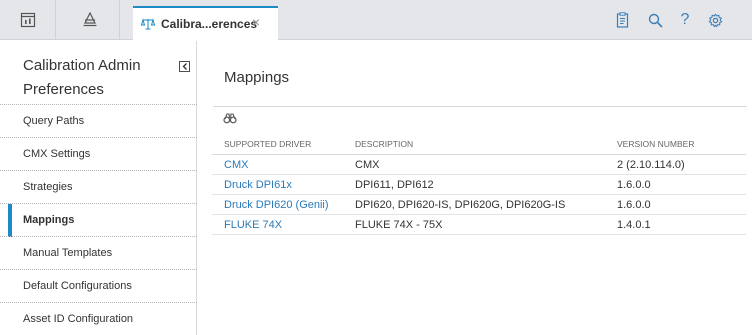  I want to click on binoculars-icon, so click(230, 118).